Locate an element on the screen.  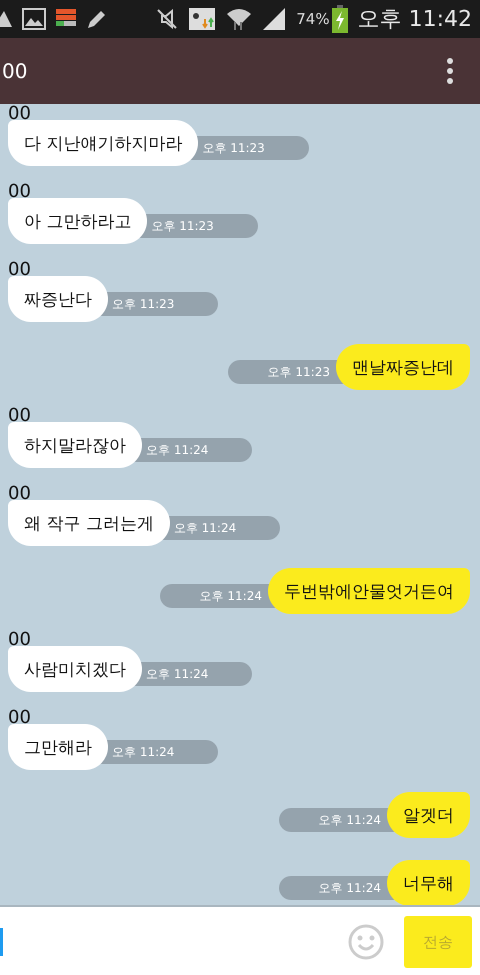
signal-icon is located at coordinates (274, 19).